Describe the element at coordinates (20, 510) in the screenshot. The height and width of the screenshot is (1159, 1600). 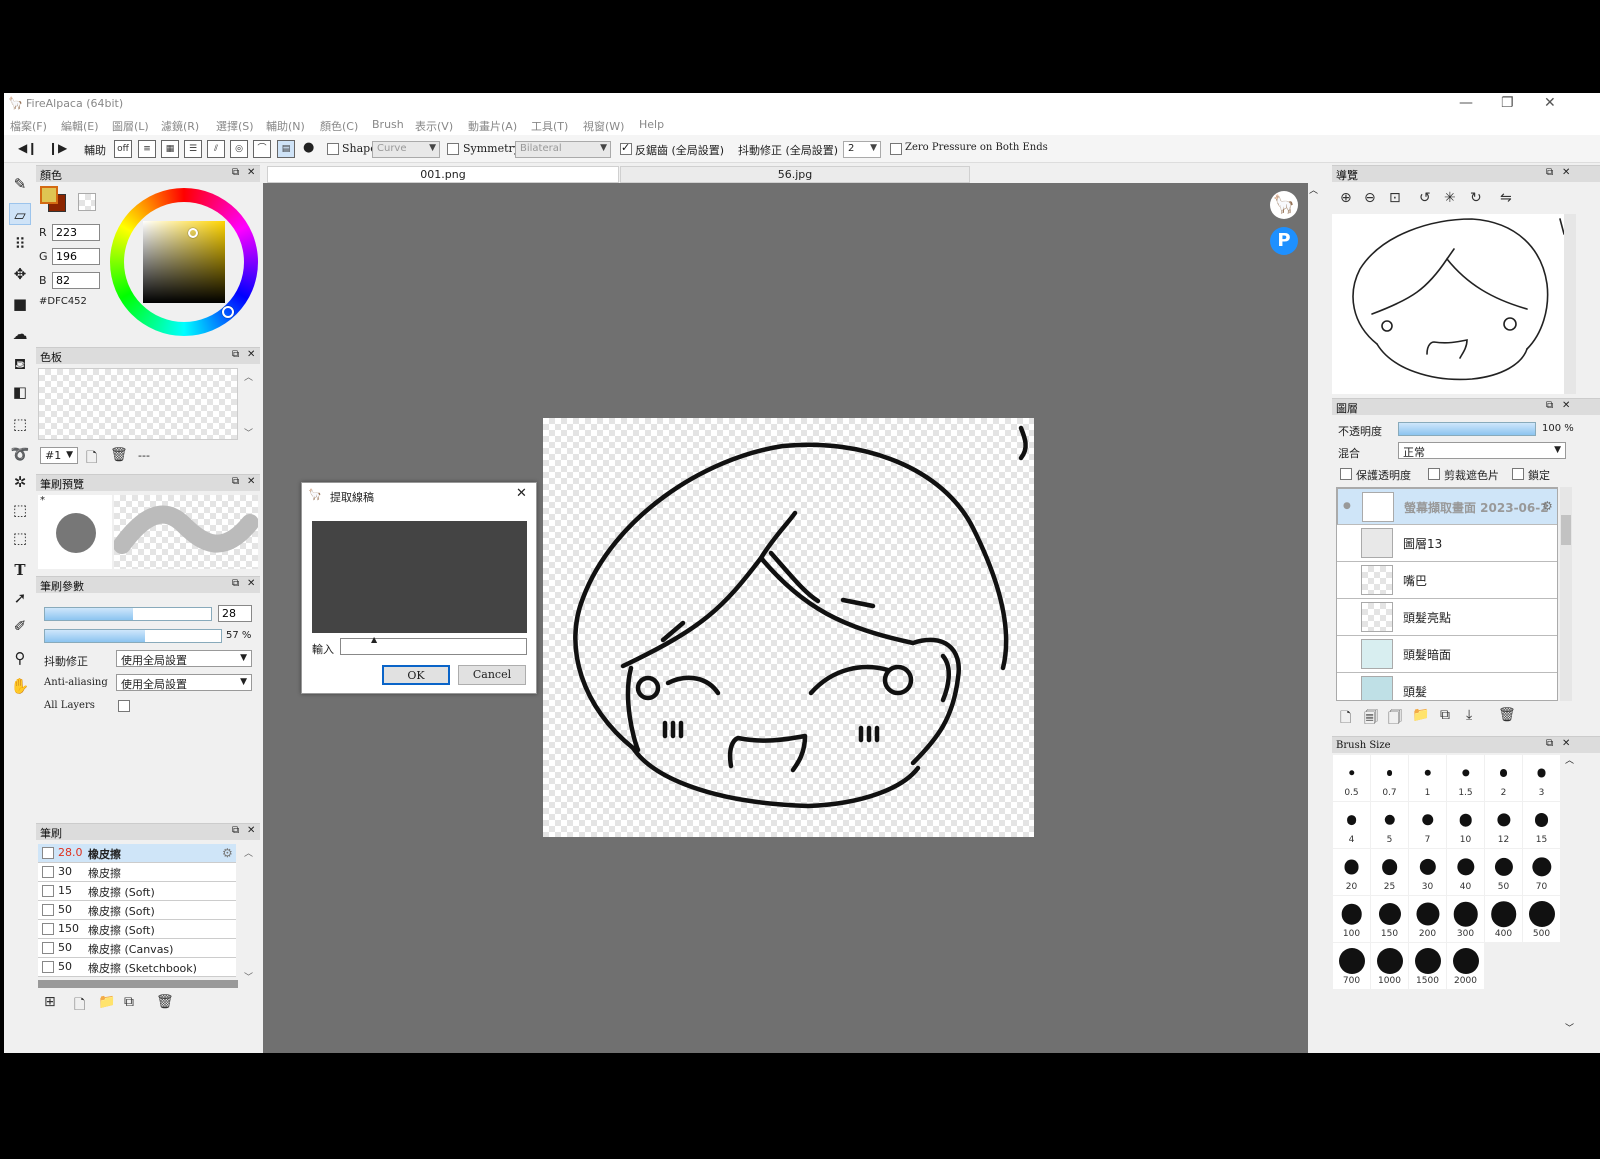
I see `select-pen-icon: ⬚` at that location.